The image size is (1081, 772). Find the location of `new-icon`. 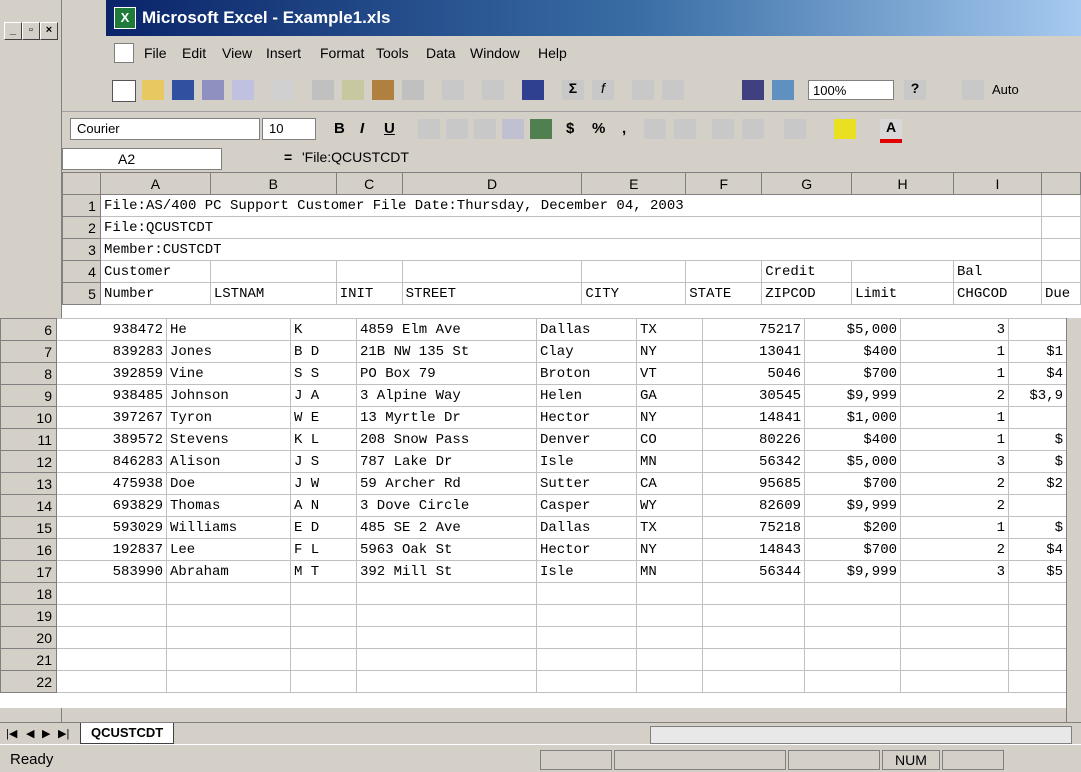

new-icon is located at coordinates (124, 91).